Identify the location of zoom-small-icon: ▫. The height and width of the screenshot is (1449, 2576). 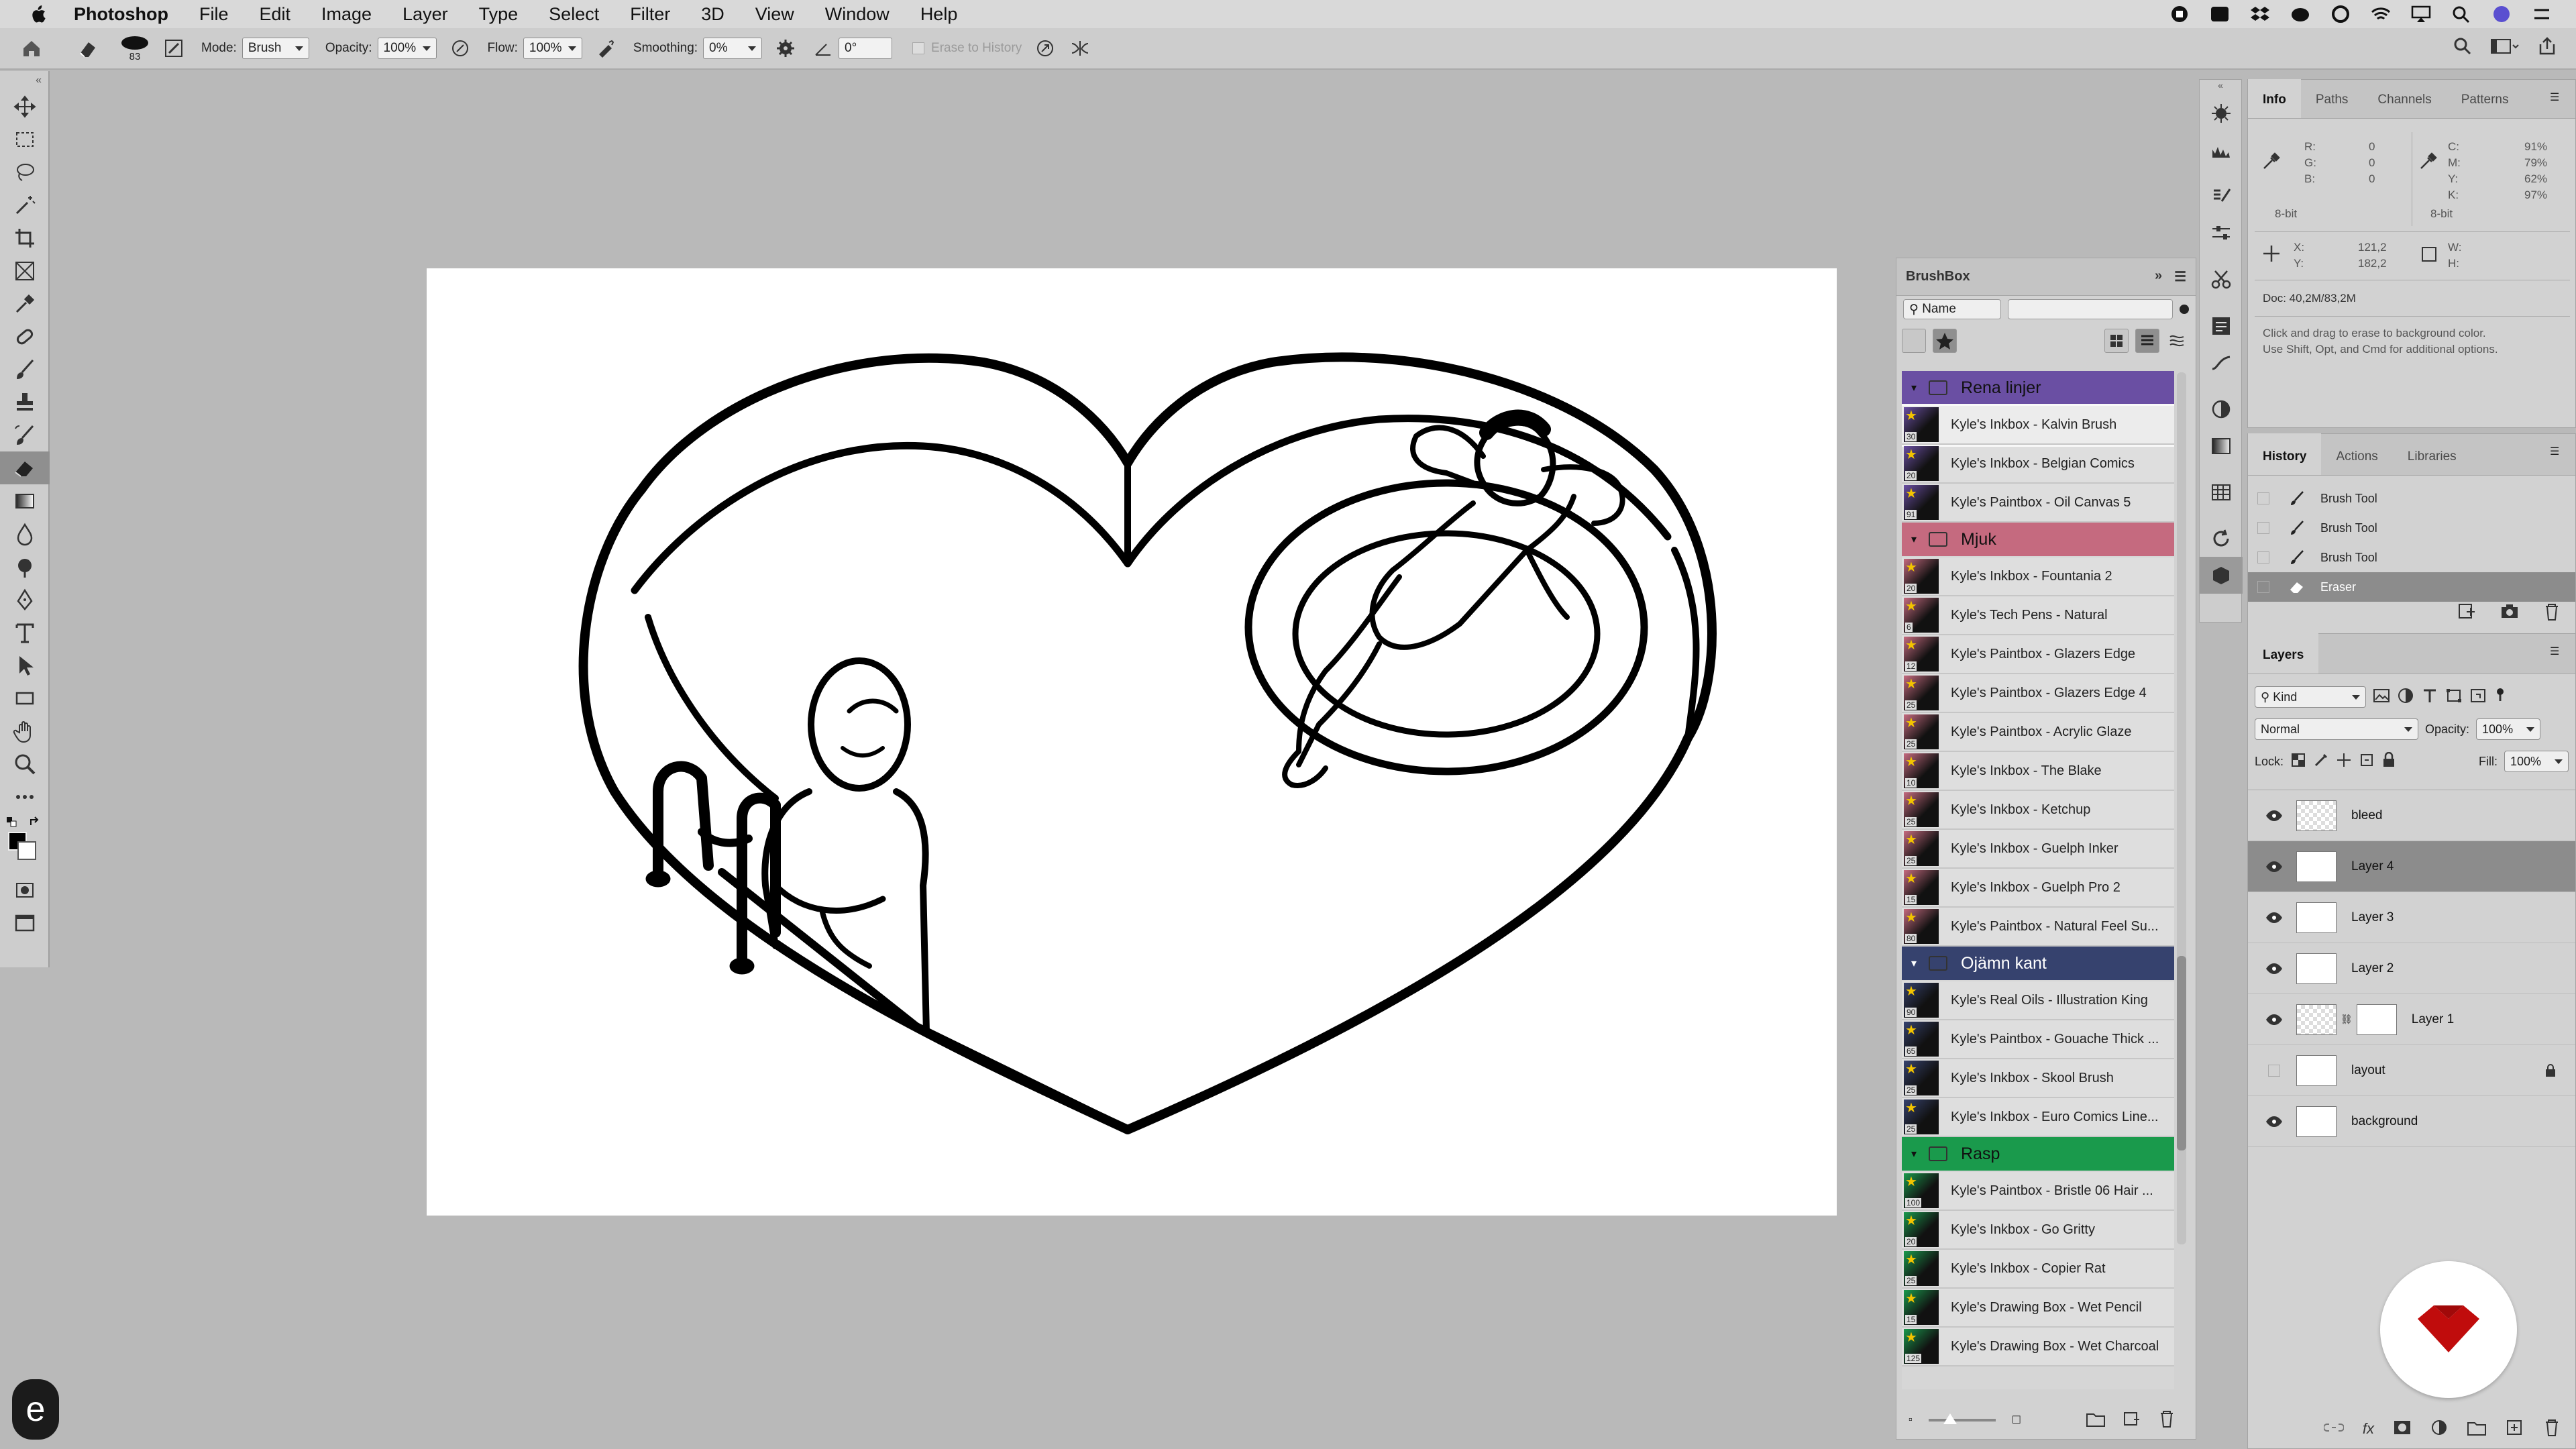
(1911, 1420).